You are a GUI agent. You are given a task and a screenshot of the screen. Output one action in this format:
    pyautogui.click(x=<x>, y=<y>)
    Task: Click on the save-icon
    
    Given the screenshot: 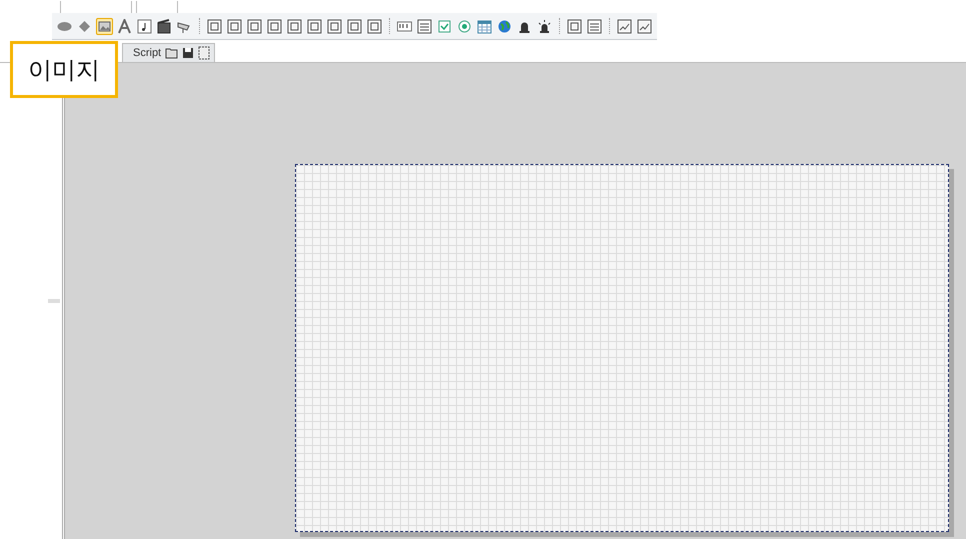 What is the action you would take?
    pyautogui.click(x=188, y=53)
    